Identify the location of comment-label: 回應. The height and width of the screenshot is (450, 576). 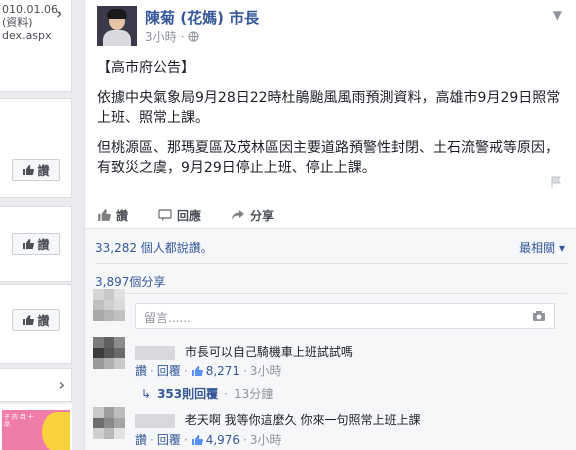
(189, 215).